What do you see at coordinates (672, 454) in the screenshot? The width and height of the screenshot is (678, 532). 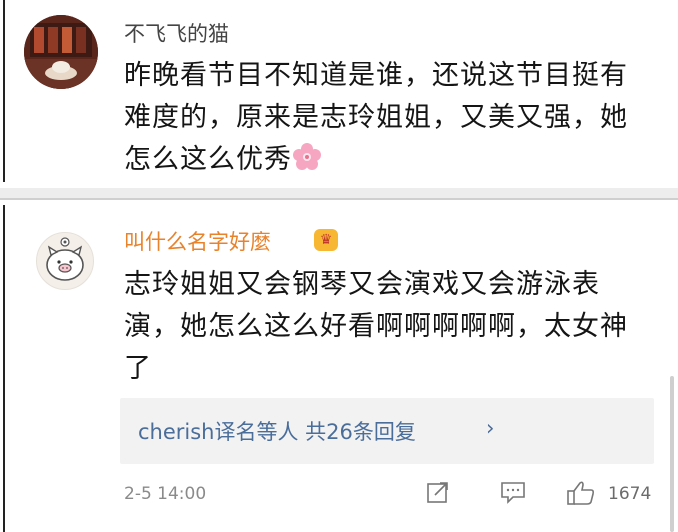 I see `scrollbar` at bounding box center [672, 454].